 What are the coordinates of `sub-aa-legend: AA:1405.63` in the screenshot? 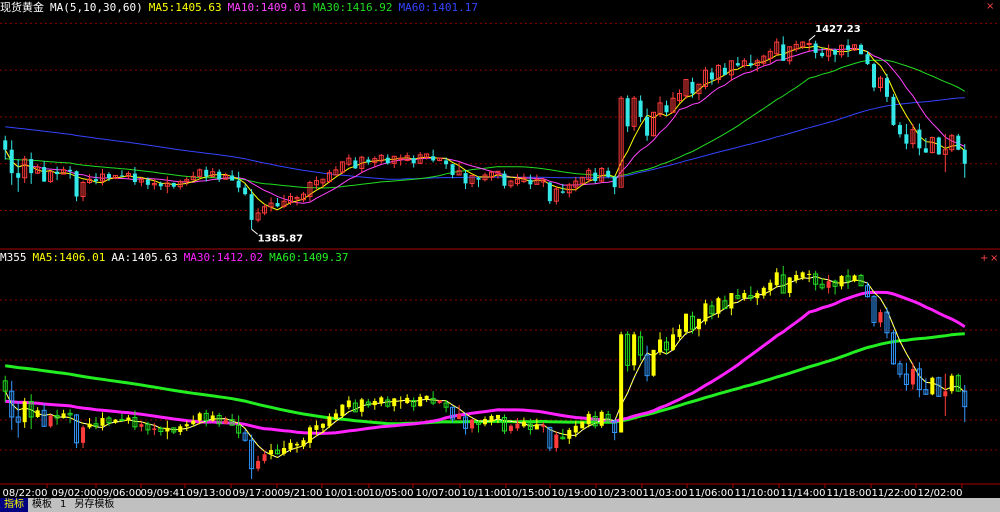 It's located at (144, 257).